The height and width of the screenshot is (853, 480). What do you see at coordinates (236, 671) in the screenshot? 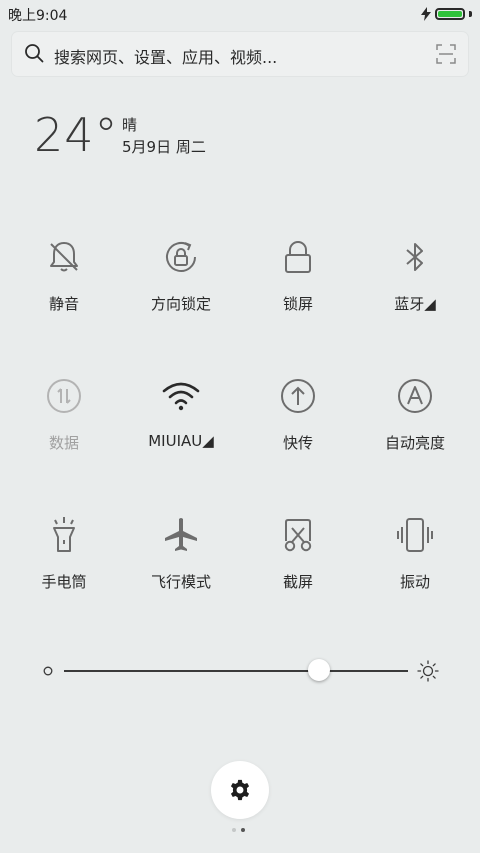
I see `brightness-track` at bounding box center [236, 671].